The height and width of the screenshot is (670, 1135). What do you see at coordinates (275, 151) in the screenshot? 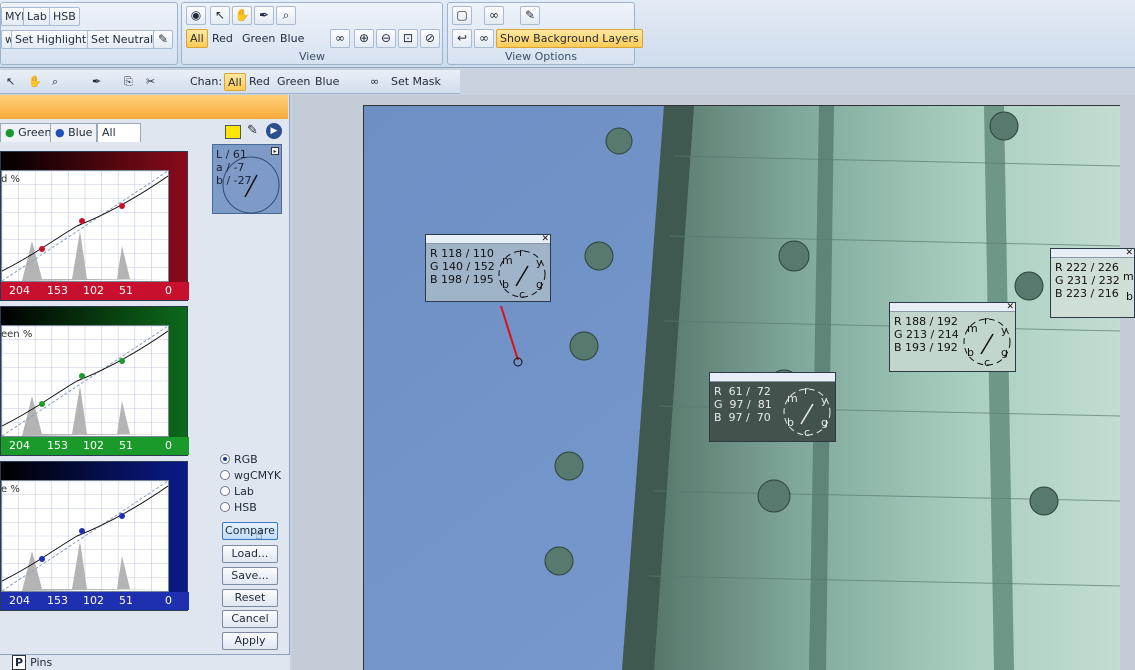
I see `readout-menu-icon: ▸` at bounding box center [275, 151].